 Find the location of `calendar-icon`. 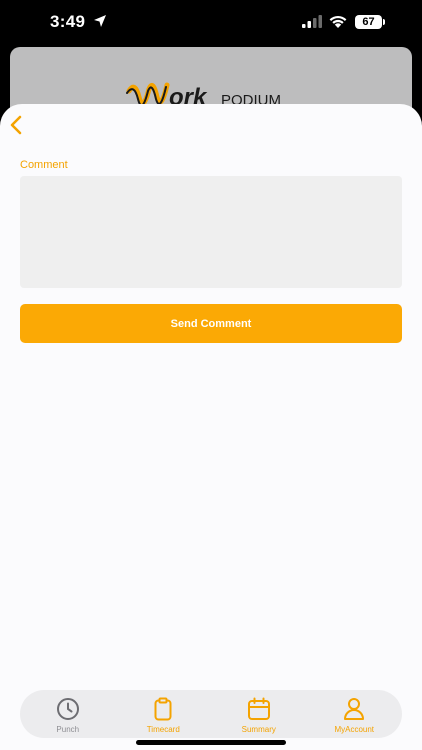

calendar-icon is located at coordinates (258, 708).